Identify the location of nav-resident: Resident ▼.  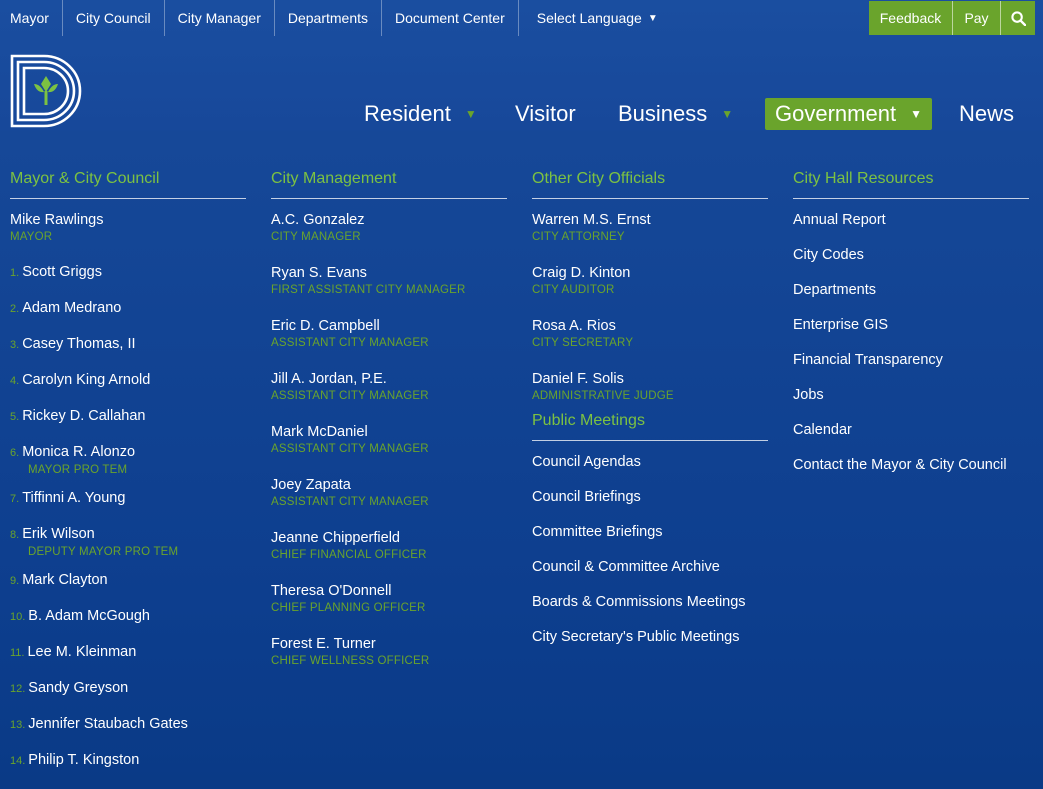
(420, 114).